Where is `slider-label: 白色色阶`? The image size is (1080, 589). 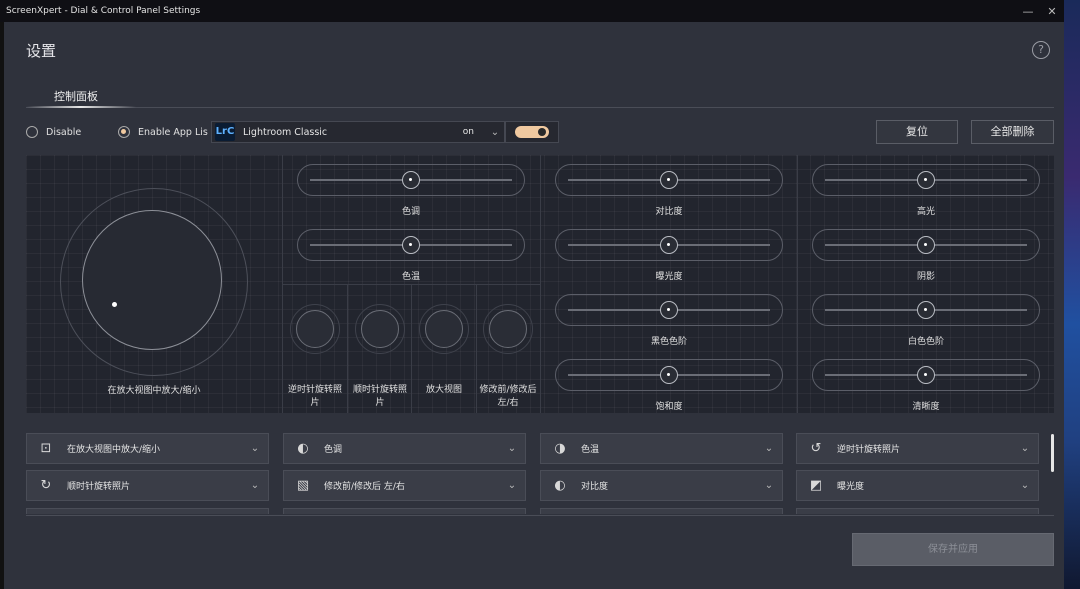 slider-label: 白色色阶 is located at coordinates (925, 342).